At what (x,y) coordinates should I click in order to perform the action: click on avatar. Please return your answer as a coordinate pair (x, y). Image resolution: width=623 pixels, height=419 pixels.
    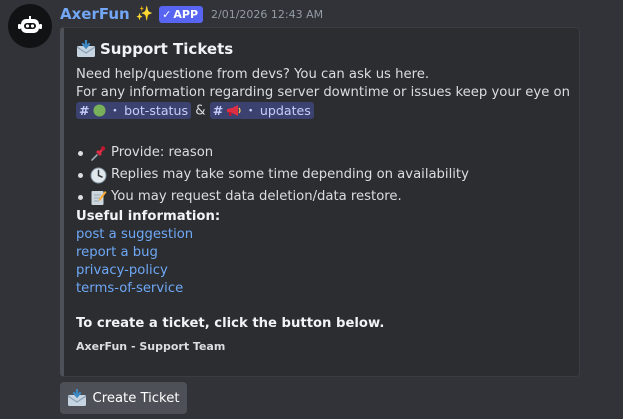
    Looking at the image, I should click on (30, 26).